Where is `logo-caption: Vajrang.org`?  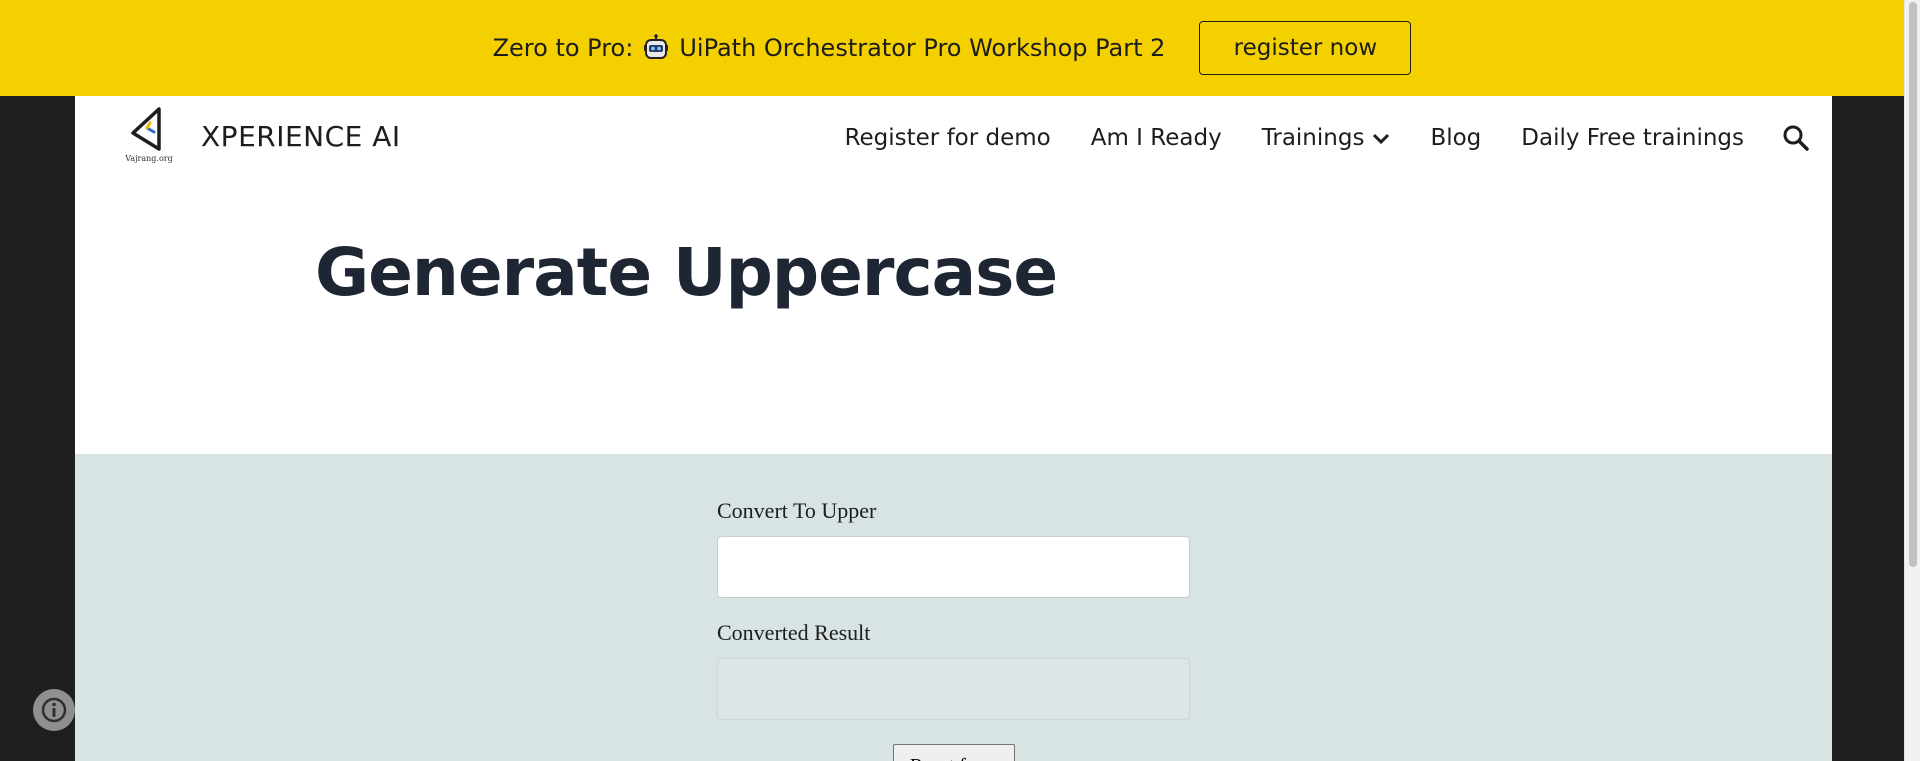 logo-caption: Vajrang.org is located at coordinates (149, 158).